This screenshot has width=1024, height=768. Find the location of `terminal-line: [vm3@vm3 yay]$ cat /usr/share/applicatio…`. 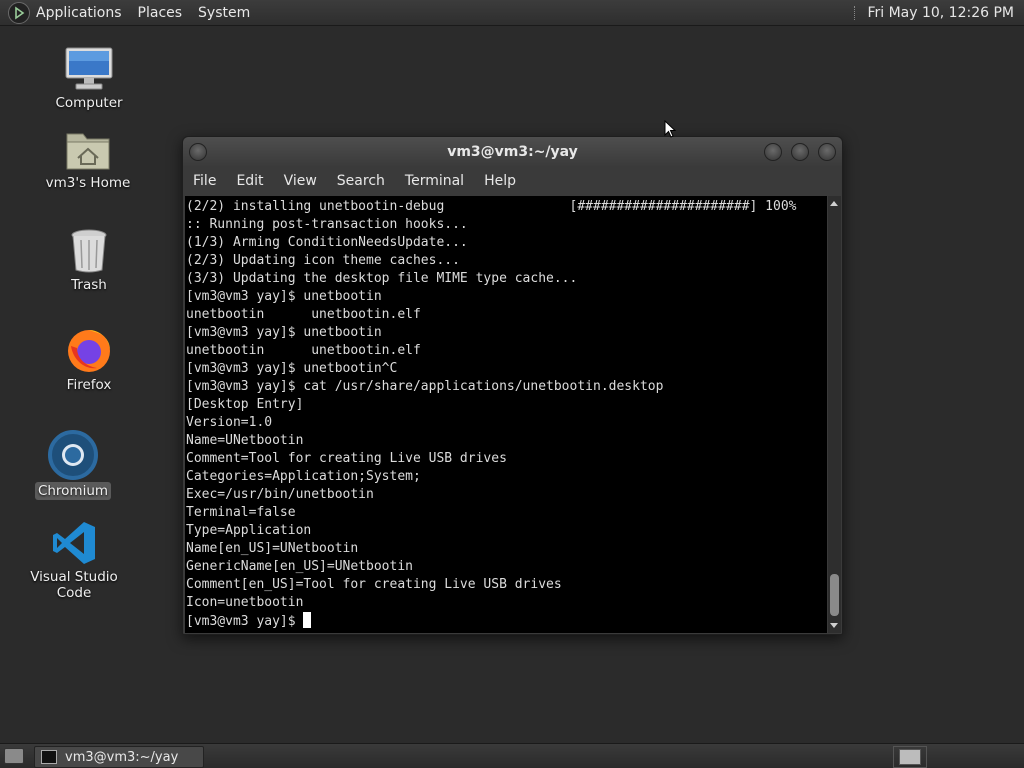

terminal-line: [vm3@vm3 yay]$ cat /usr/share/applicatio… is located at coordinates (425, 386).